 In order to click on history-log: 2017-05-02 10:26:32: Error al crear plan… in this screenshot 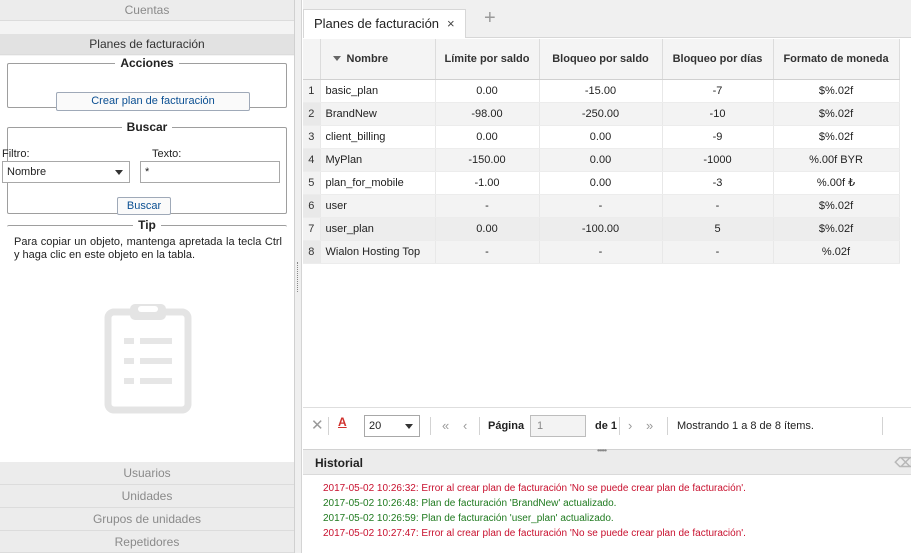, I will do `click(607, 514)`.